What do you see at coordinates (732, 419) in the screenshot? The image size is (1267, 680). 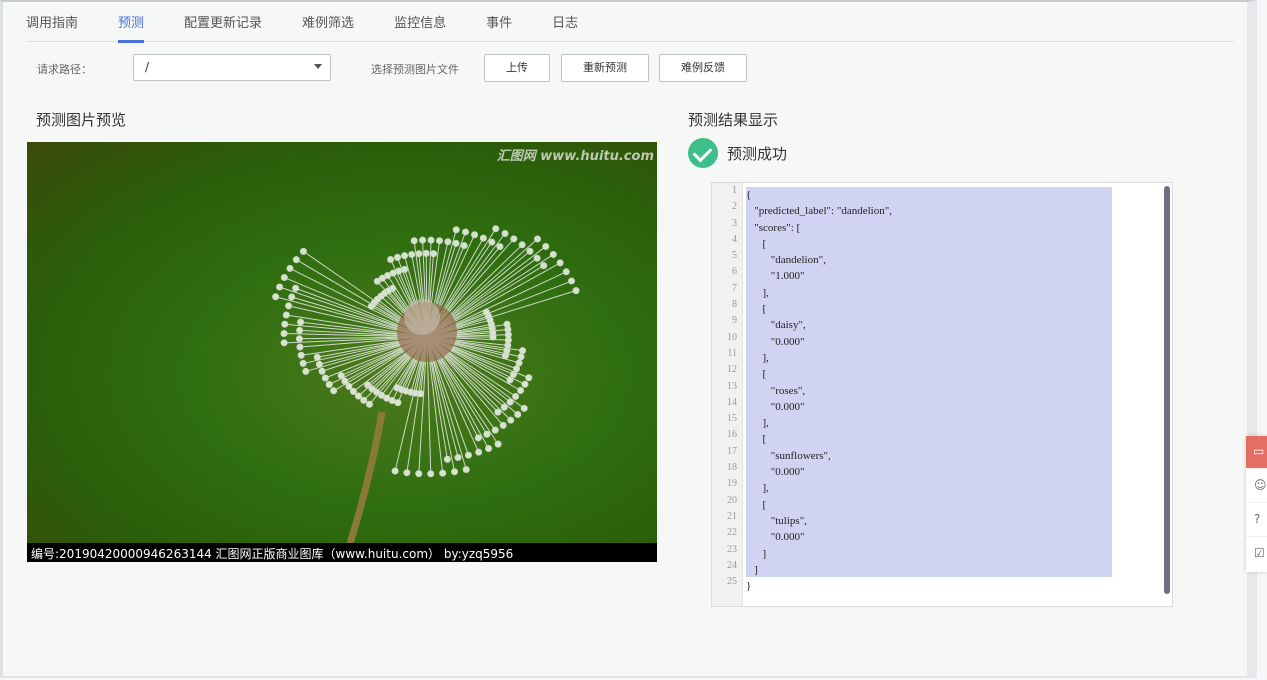 I see `line-number: 15` at bounding box center [732, 419].